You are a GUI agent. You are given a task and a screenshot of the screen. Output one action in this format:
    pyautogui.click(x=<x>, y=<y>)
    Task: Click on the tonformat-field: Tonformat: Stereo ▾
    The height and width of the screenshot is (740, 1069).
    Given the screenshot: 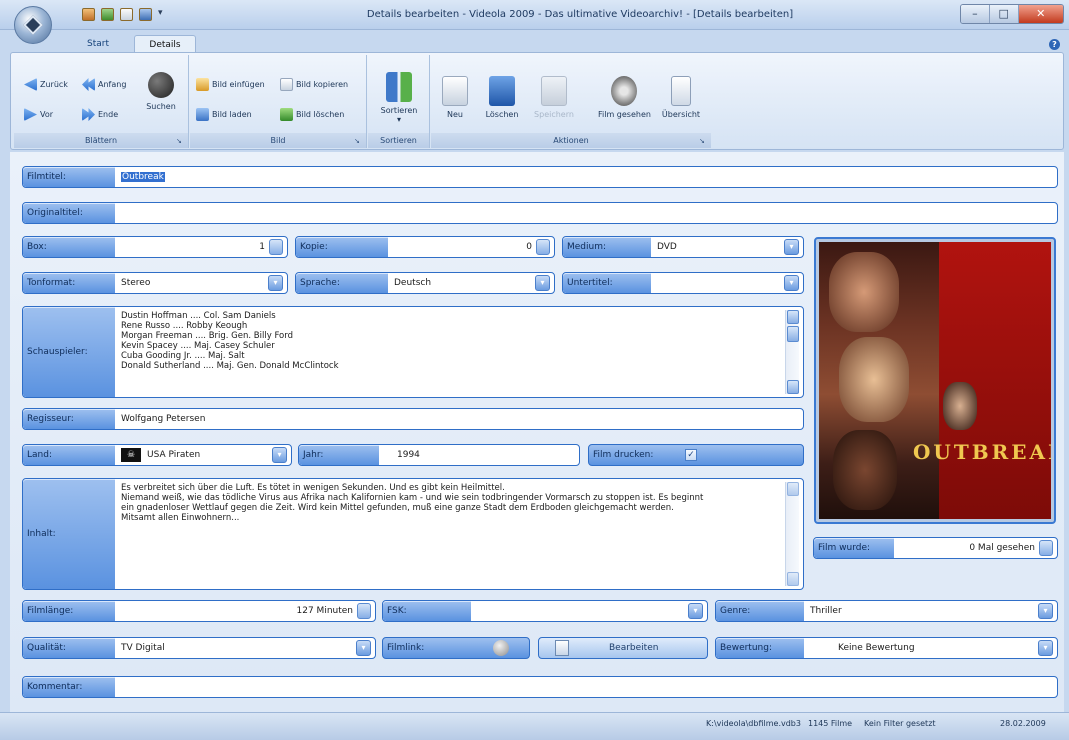 What is the action you would take?
    pyautogui.click(x=155, y=283)
    